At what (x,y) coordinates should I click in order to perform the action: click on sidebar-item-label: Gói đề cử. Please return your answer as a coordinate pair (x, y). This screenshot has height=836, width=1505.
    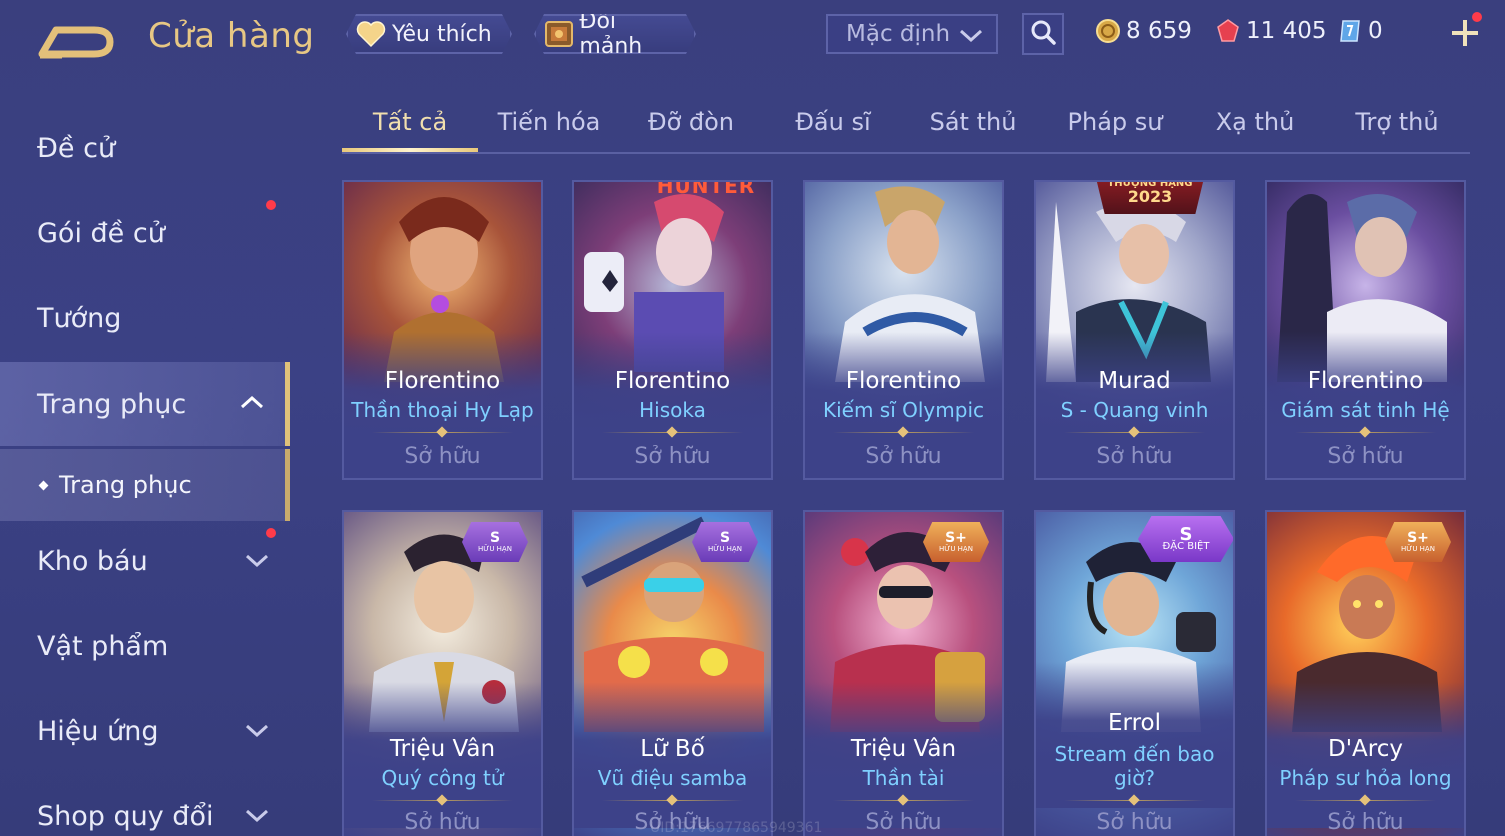
    Looking at the image, I should click on (101, 233).